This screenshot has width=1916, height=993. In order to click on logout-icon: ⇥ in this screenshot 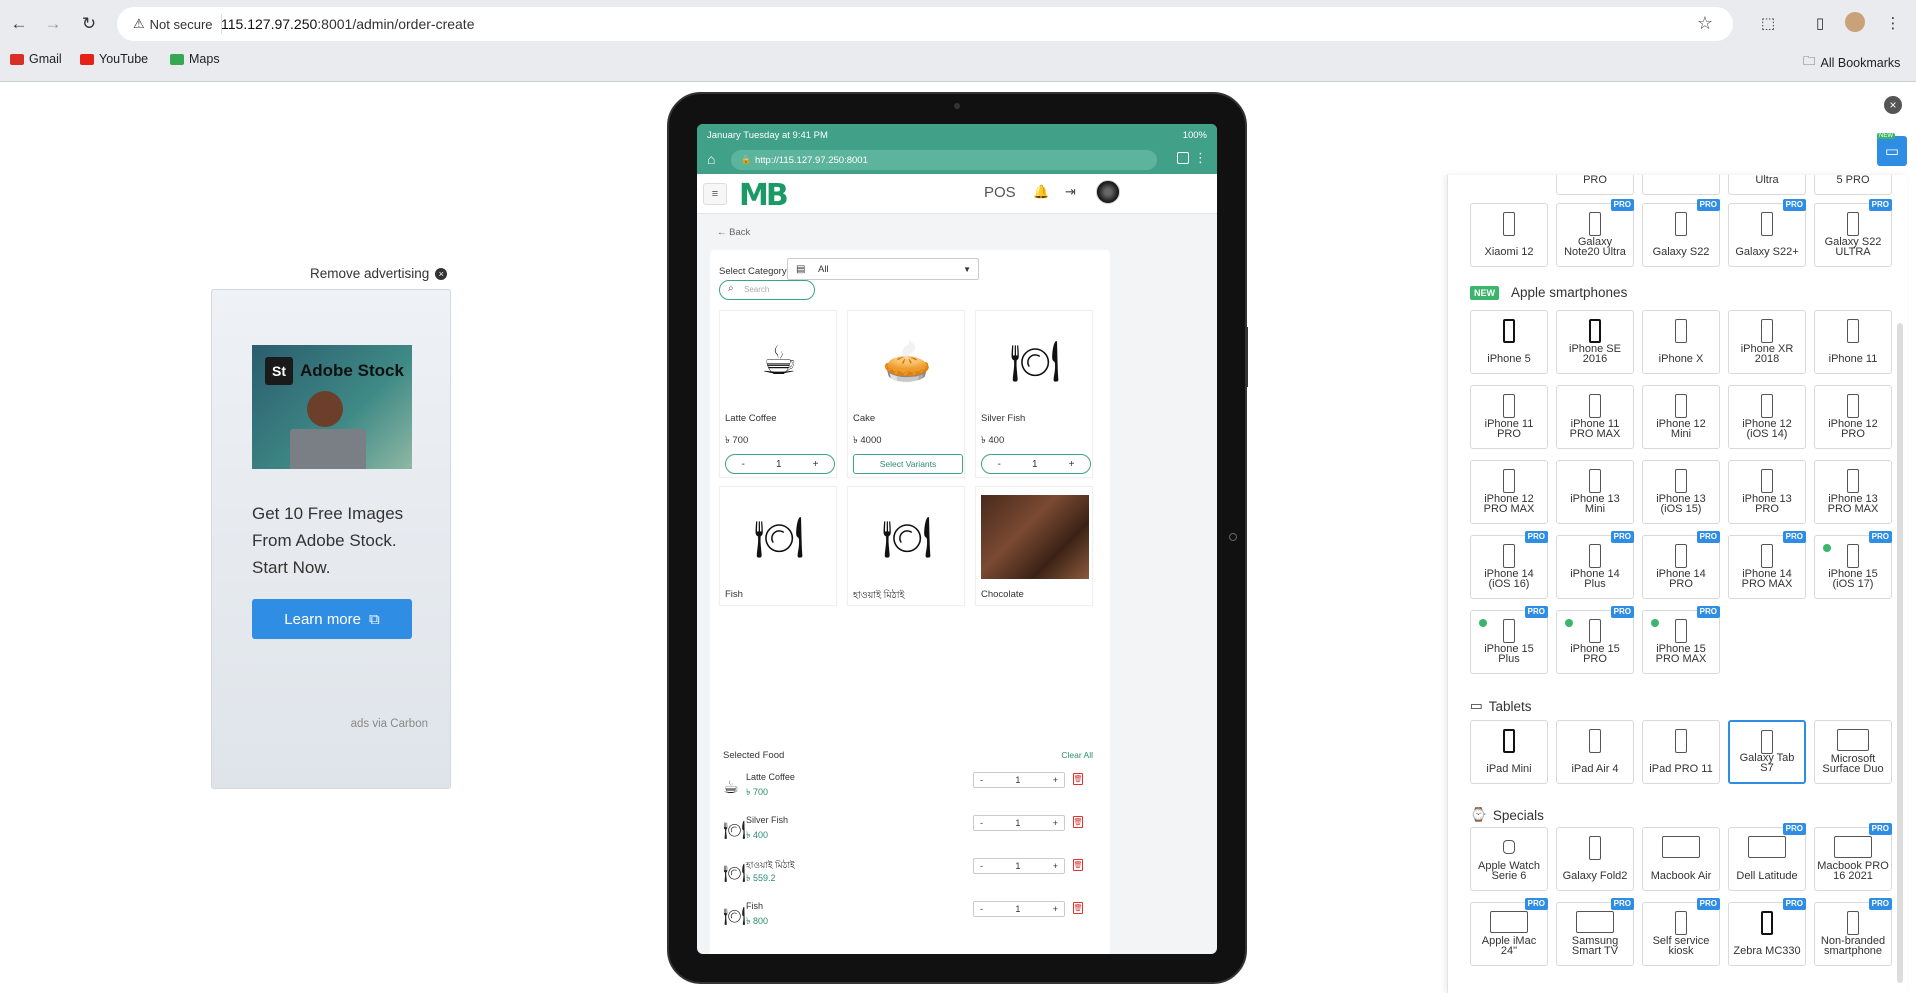, I will do `click(1070, 192)`.